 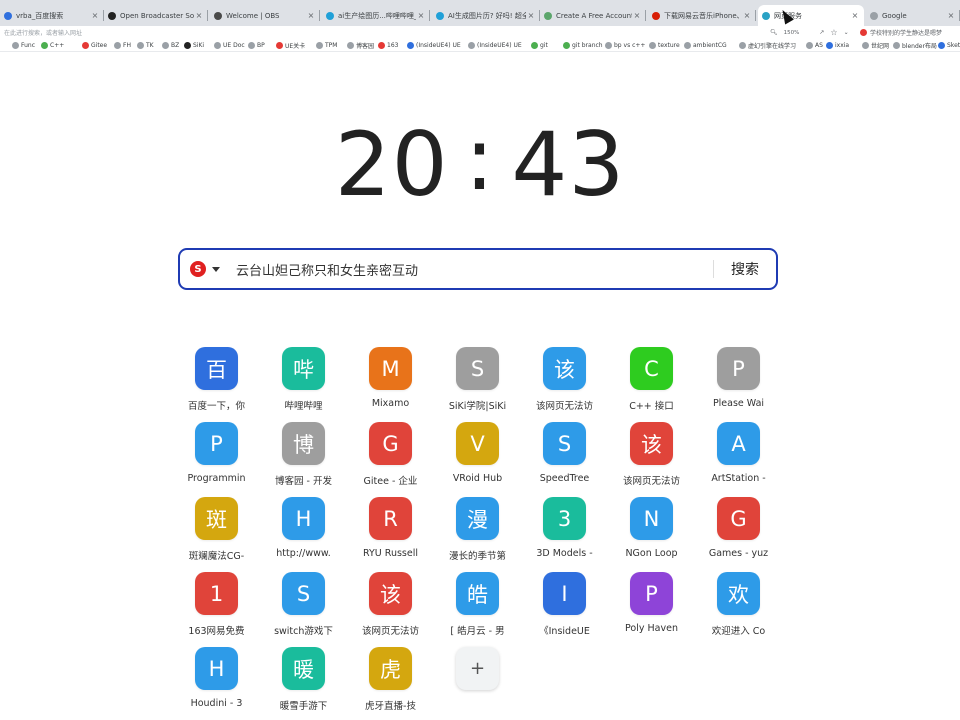 What do you see at coordinates (564, 553) in the screenshot?
I see `shortcut-label: 3D Models -` at bounding box center [564, 553].